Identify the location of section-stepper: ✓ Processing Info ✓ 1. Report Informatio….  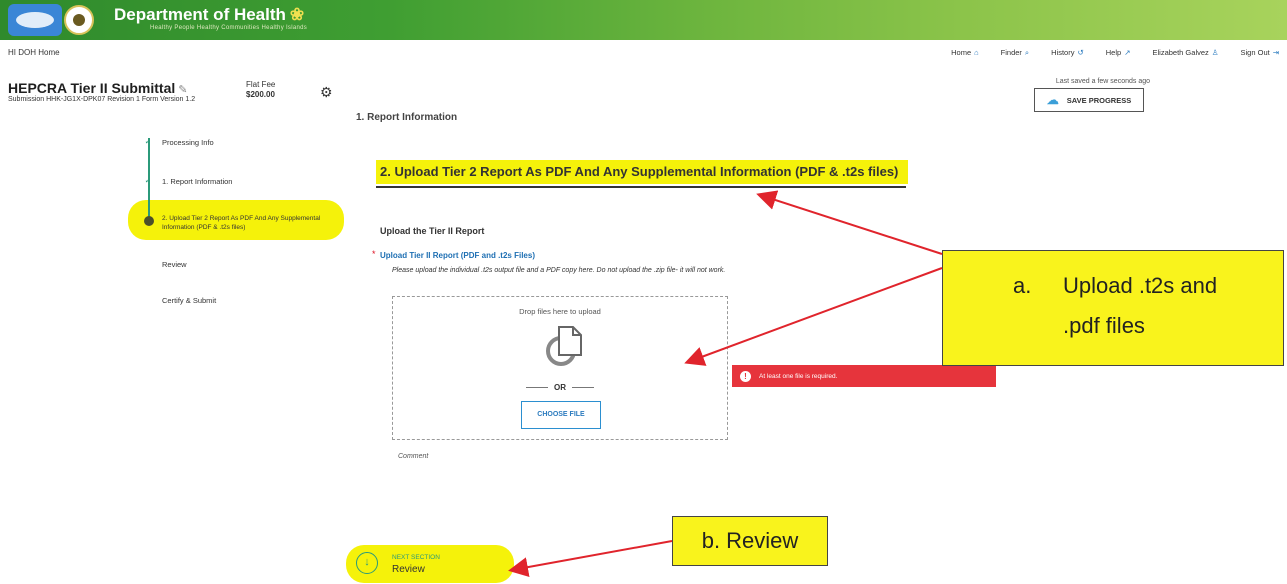
(240, 240).